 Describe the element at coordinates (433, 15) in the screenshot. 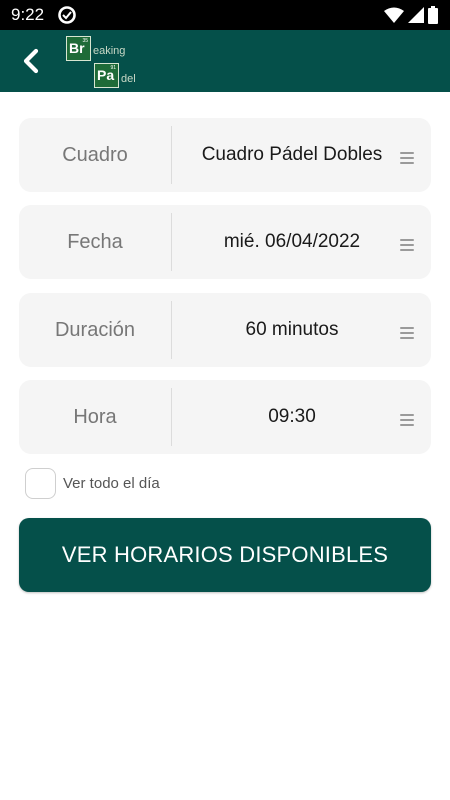

I see `battery-icon` at that location.